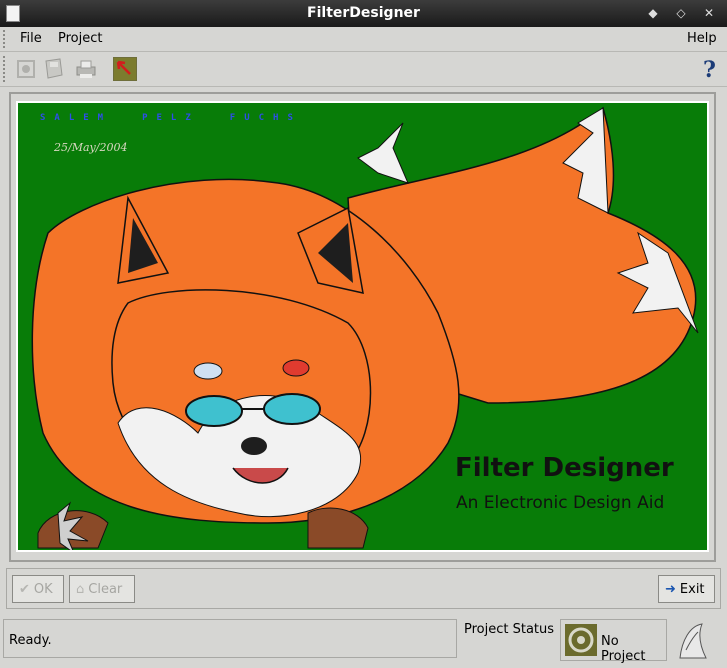 The image size is (727, 668). I want to click on button-bar: ✔ OK ⌂ Clear ➜ Exit, so click(363, 588).